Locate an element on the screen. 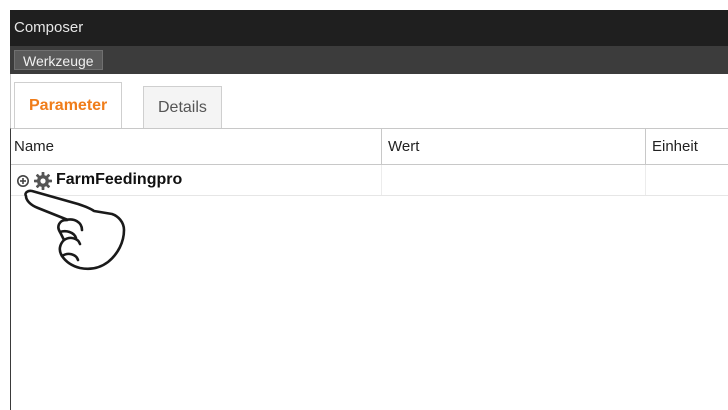  column-header-unit: Einheit is located at coordinates (689, 146).